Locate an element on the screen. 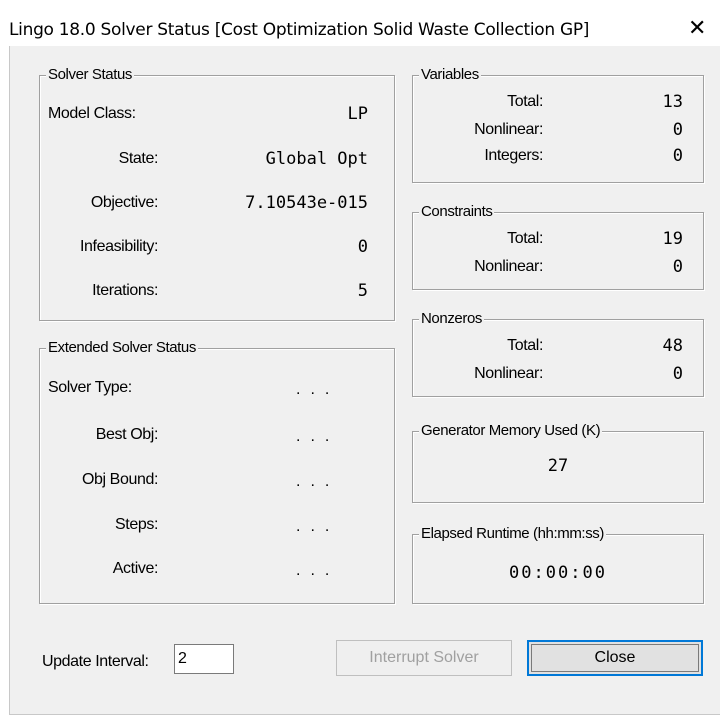  active-label: Active: is located at coordinates (135, 568).